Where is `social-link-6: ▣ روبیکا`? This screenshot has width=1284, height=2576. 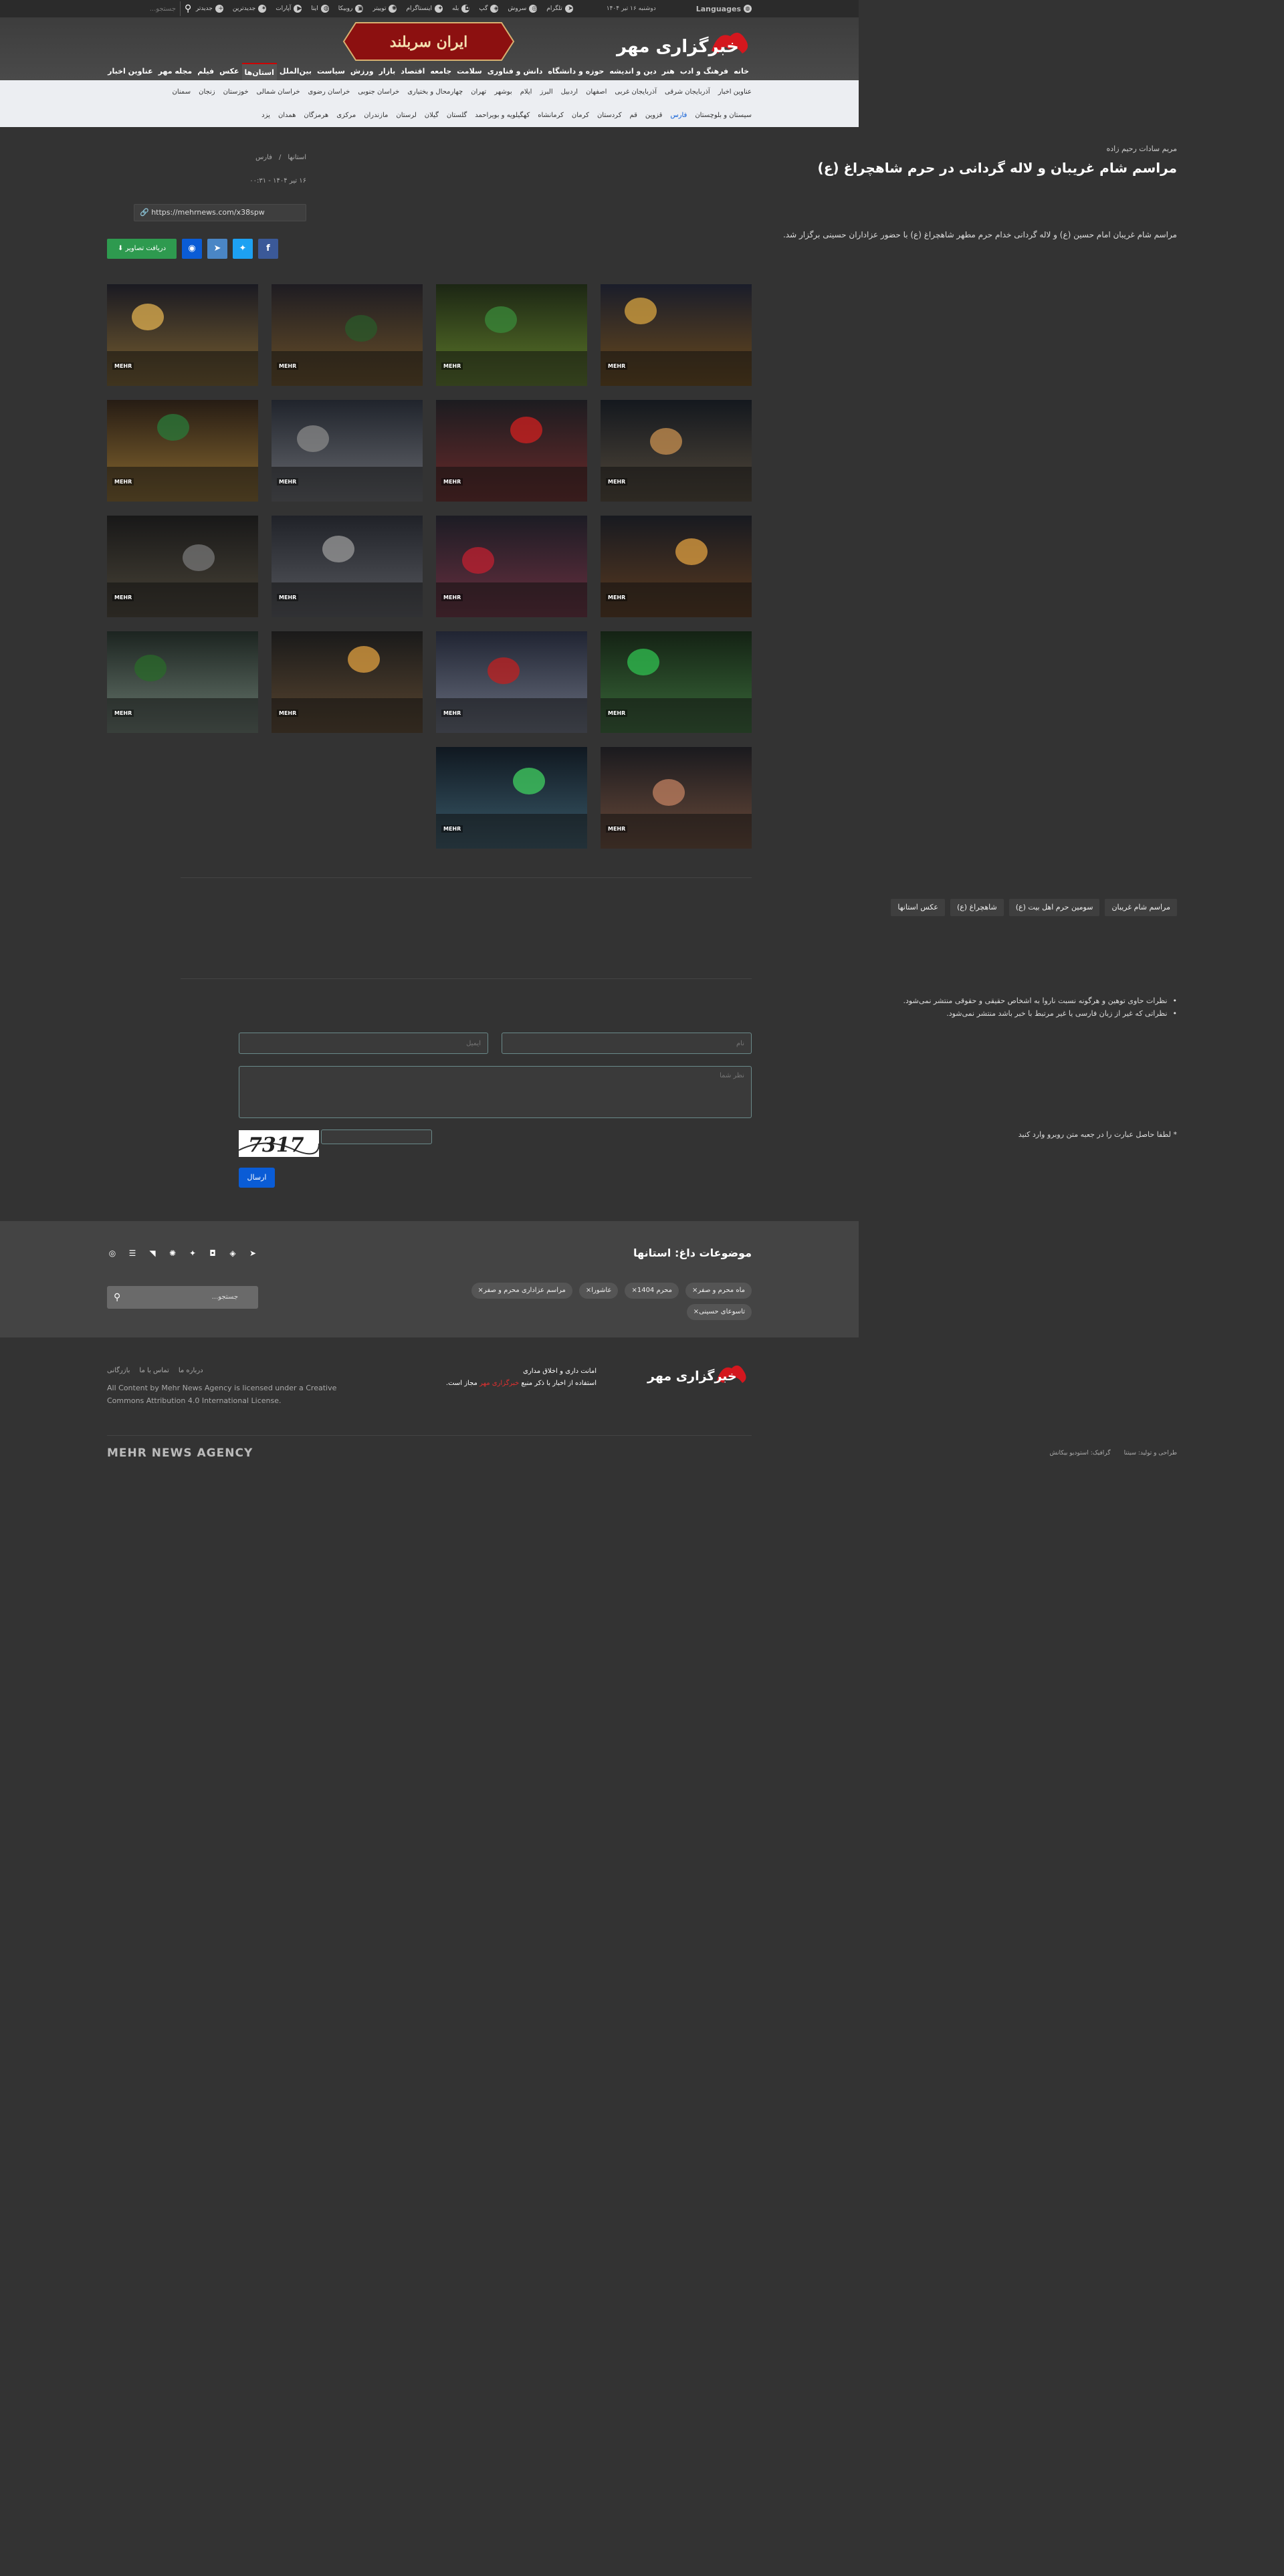 social-link-6: ▣ روبیکا is located at coordinates (351, 9).